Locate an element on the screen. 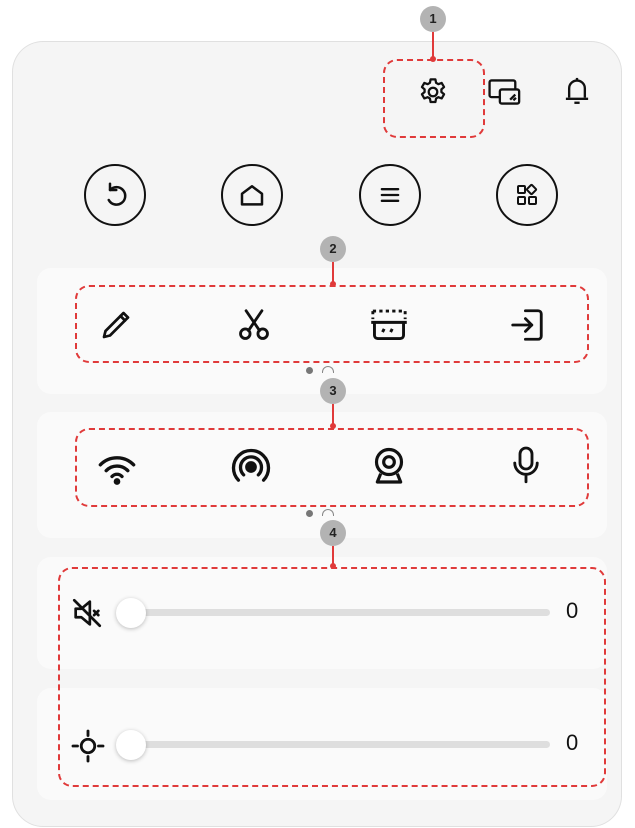 The image size is (635, 828). webcam-icon is located at coordinates (389, 467).